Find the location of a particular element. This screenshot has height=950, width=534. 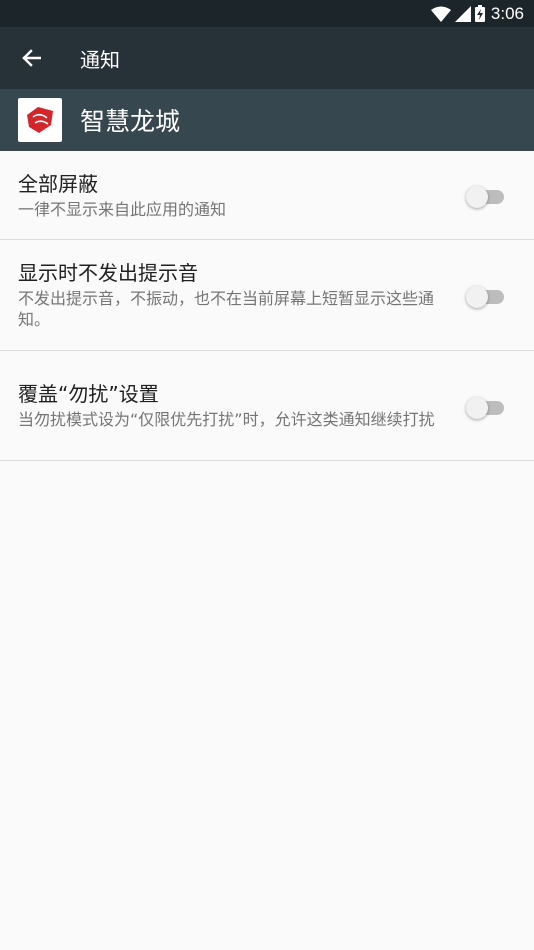

app-icon is located at coordinates (40, 120).